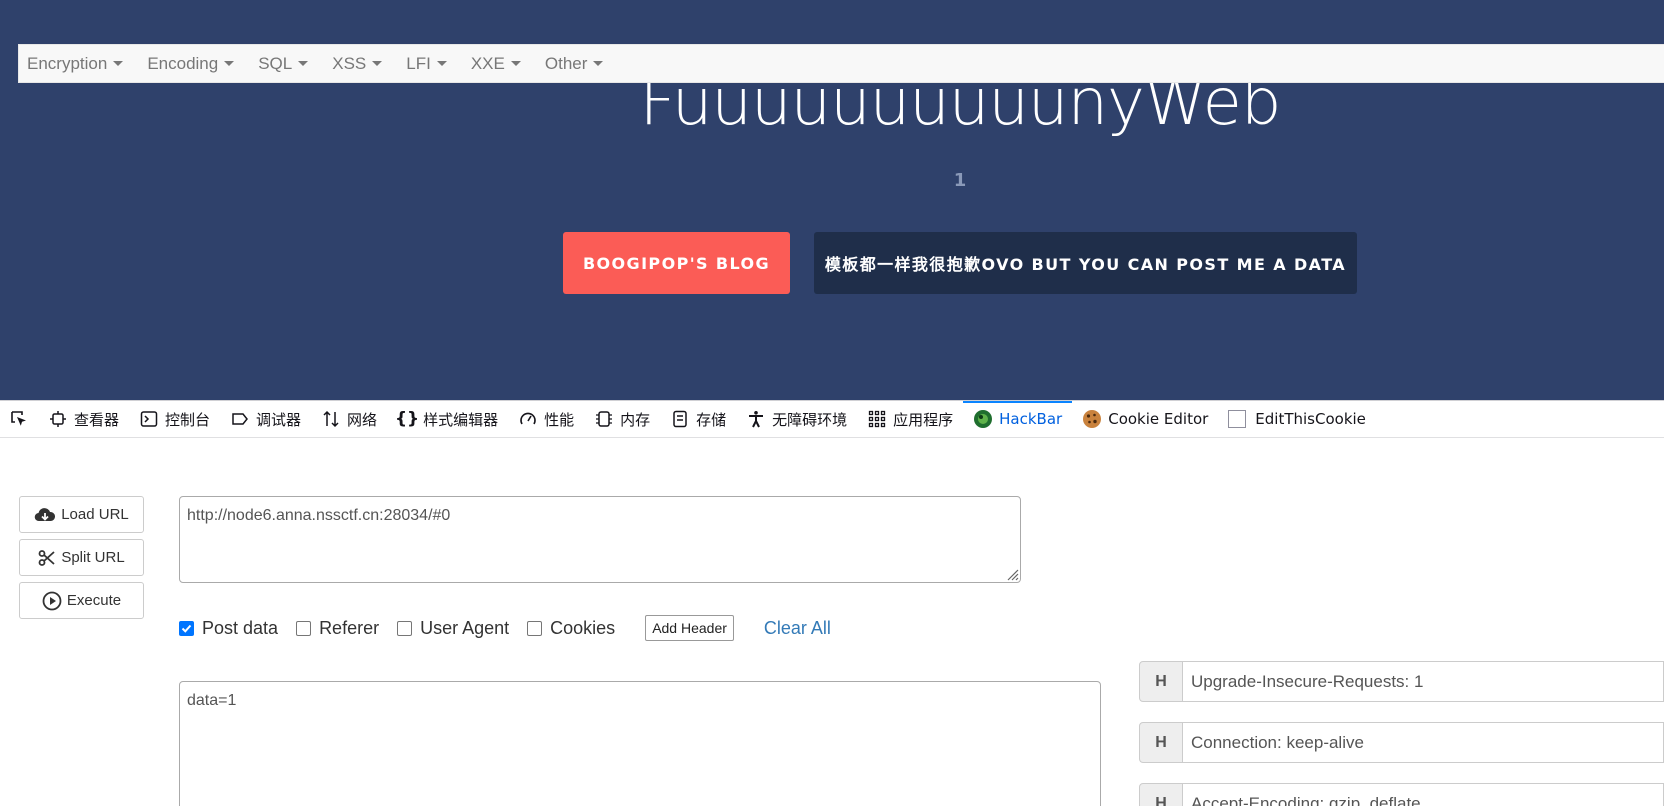  What do you see at coordinates (528, 419) in the screenshot?
I see `performance-icon` at bounding box center [528, 419].